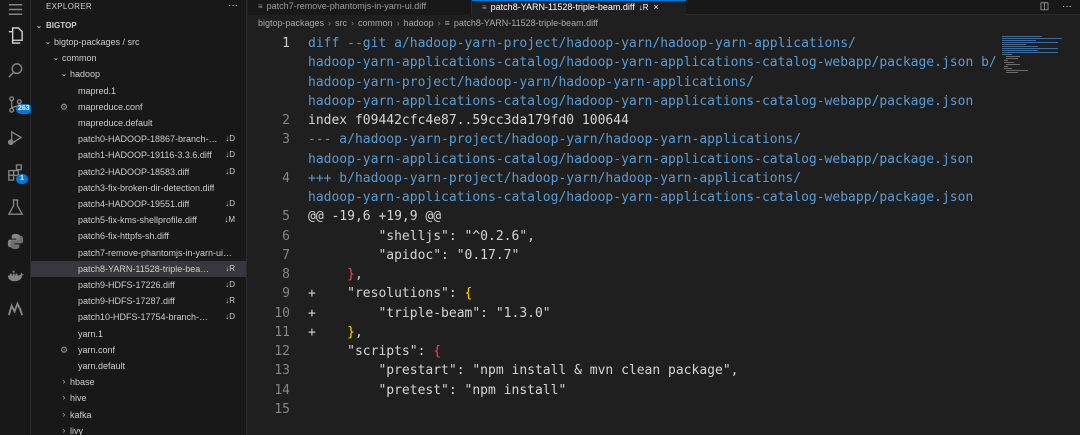 Image resolution: width=1080 pixels, height=435 pixels. I want to click on tree-file: patch5-fix-kms-shellprofile.diff ↓M, so click(138, 220).